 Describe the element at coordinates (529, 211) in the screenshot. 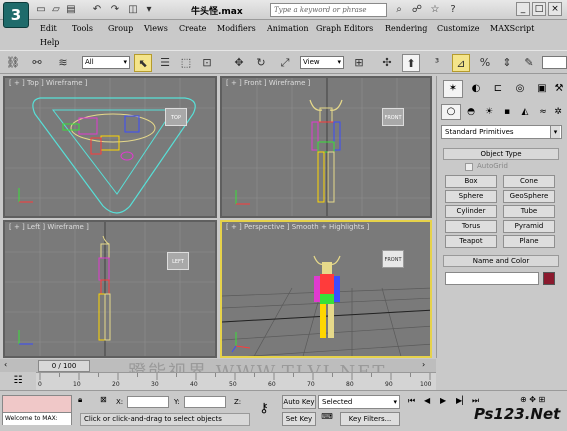

I see `tube-button: Tube` at that location.